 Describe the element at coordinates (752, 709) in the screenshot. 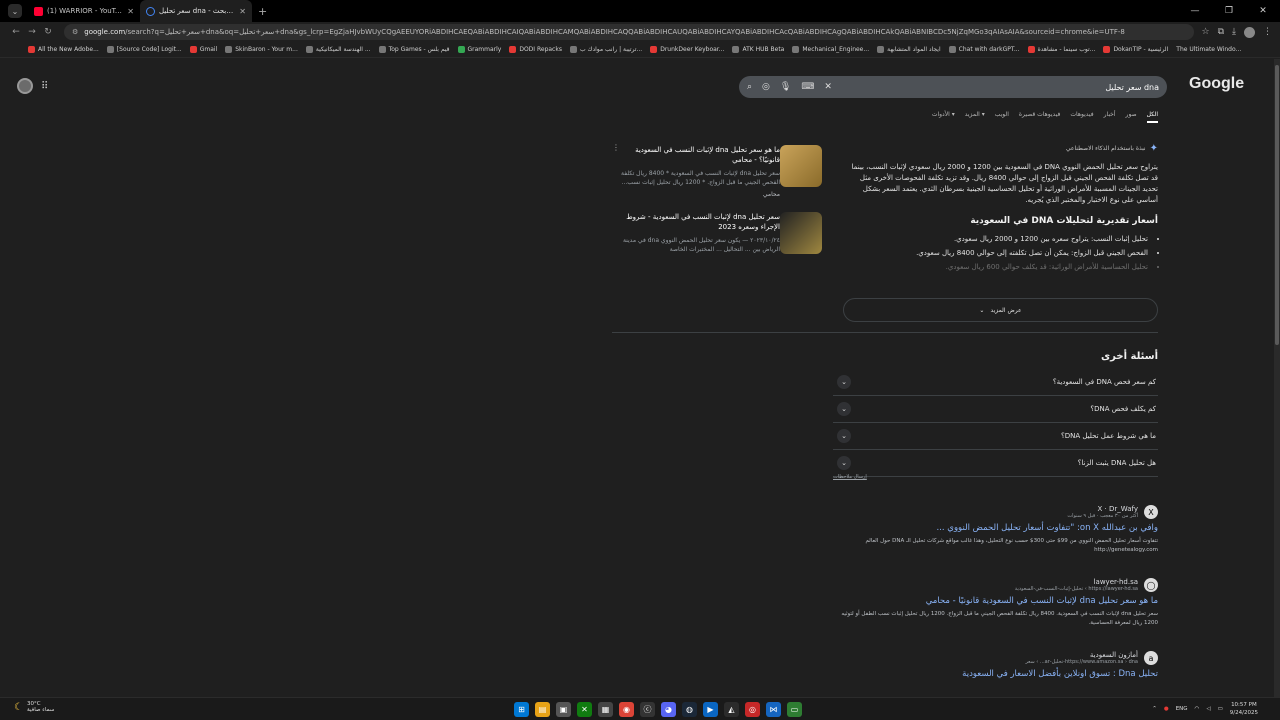

I see `app-icon: ◎` at that location.